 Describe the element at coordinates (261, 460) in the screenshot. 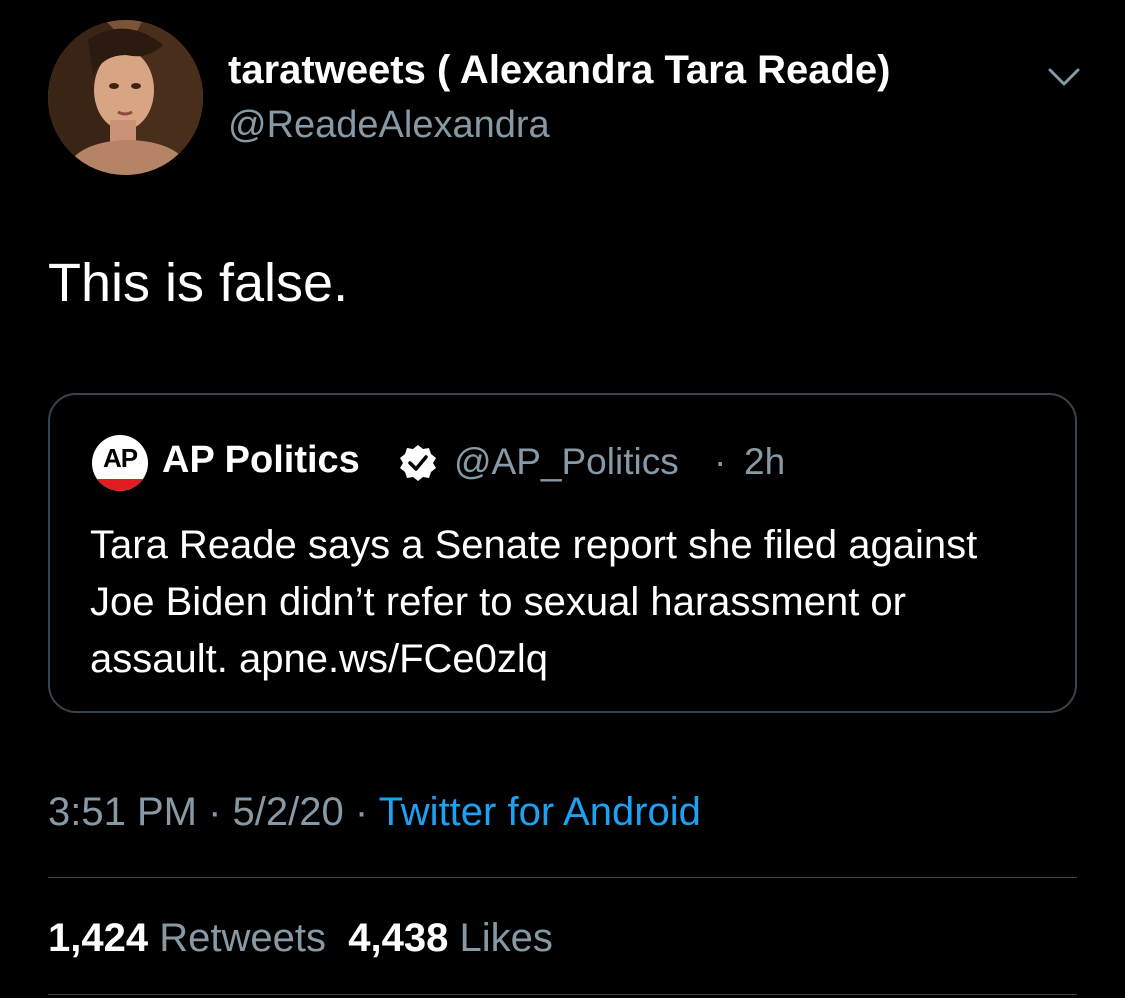

I see `quoted-author-name: AP Politics` at that location.